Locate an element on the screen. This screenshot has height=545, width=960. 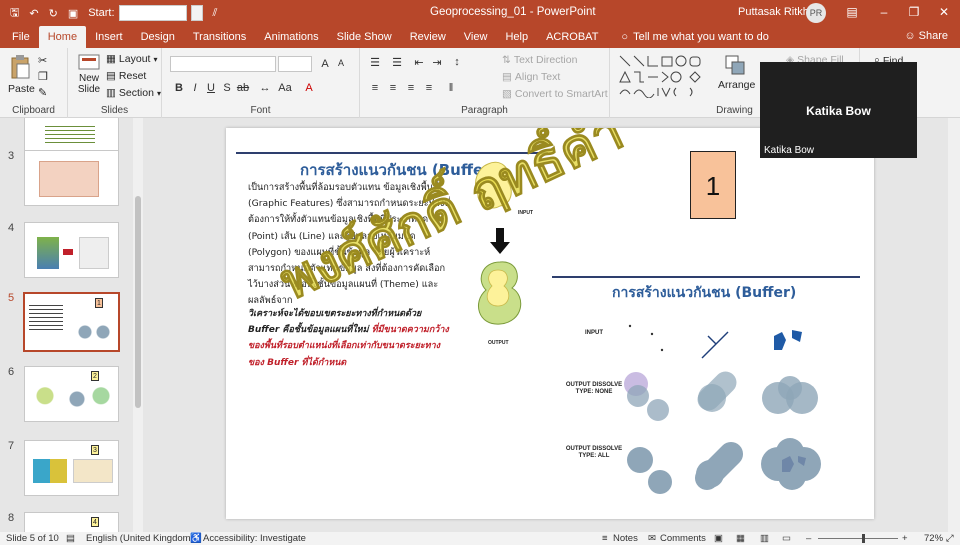
bold-icon: B is located at coordinates (179, 88).